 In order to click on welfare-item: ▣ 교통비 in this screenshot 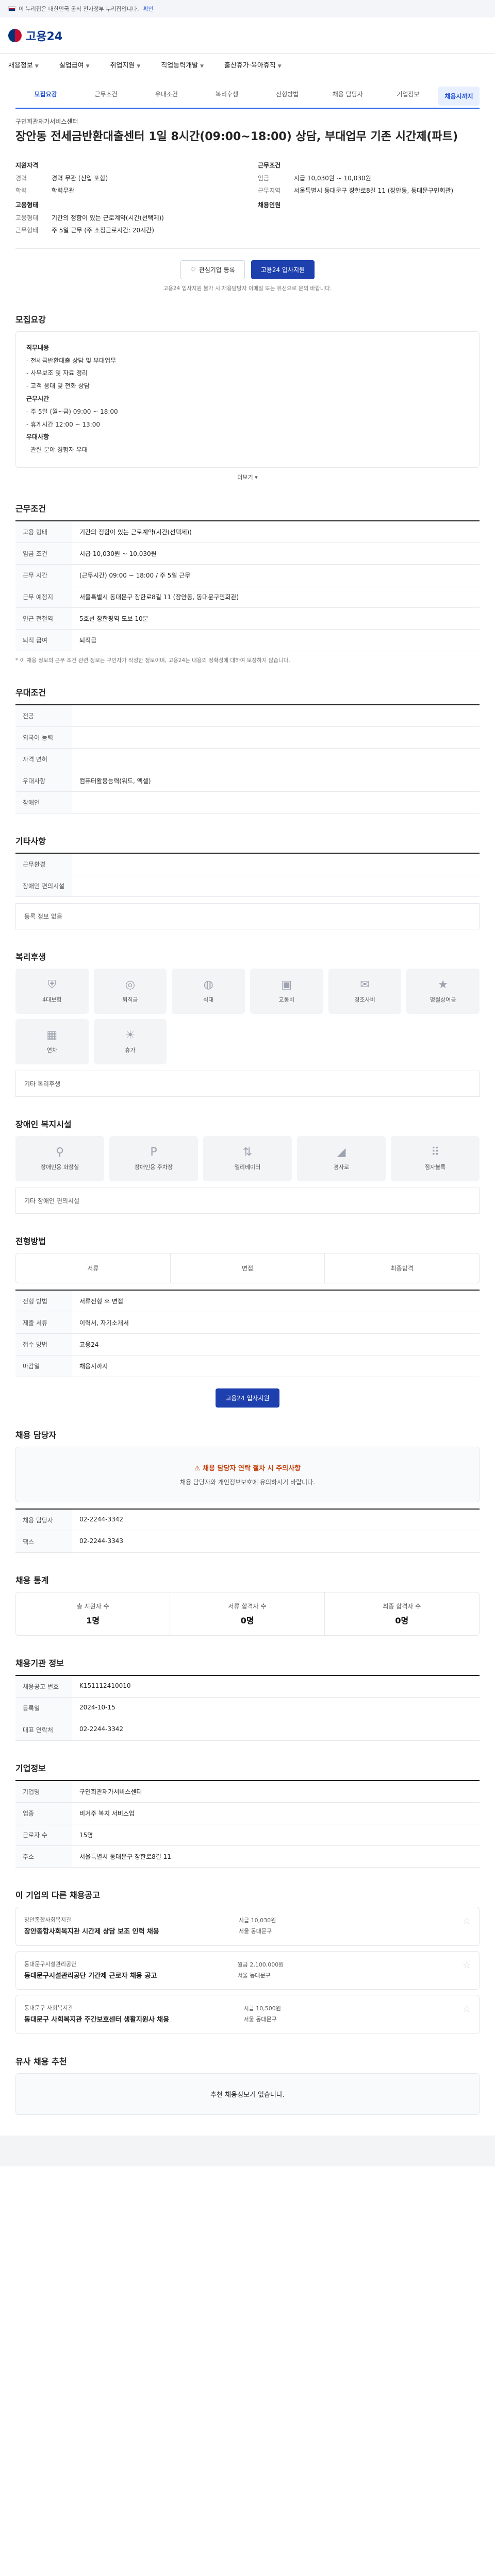, I will do `click(286, 991)`.